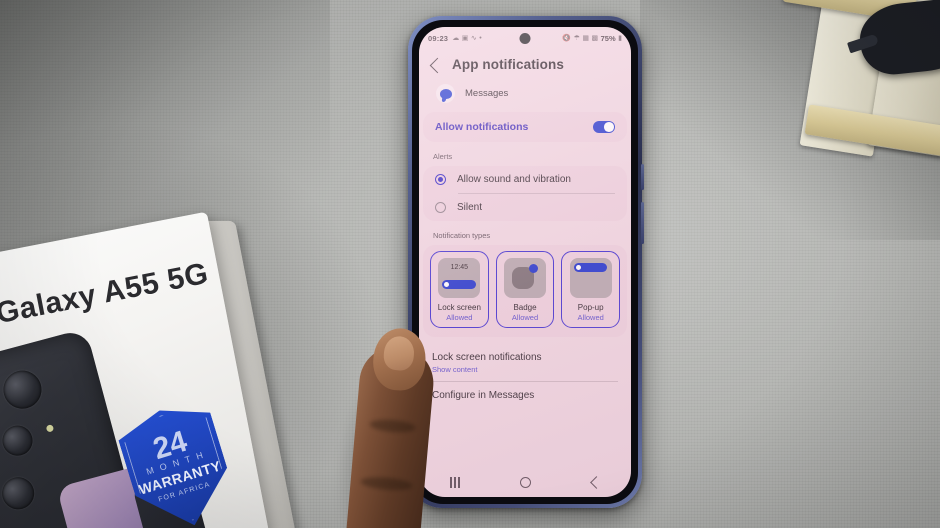  I want to click on cloud-icon: ☁, so click(456, 38).